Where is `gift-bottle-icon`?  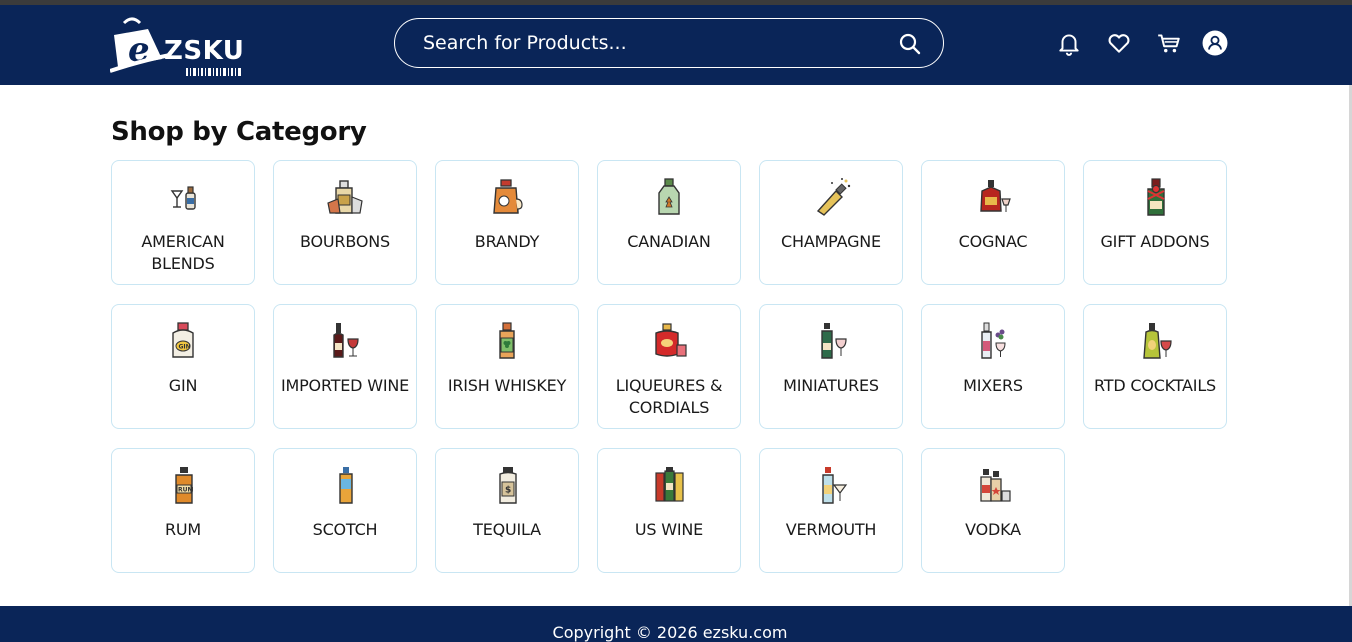 gift-bottle-icon is located at coordinates (1156, 197).